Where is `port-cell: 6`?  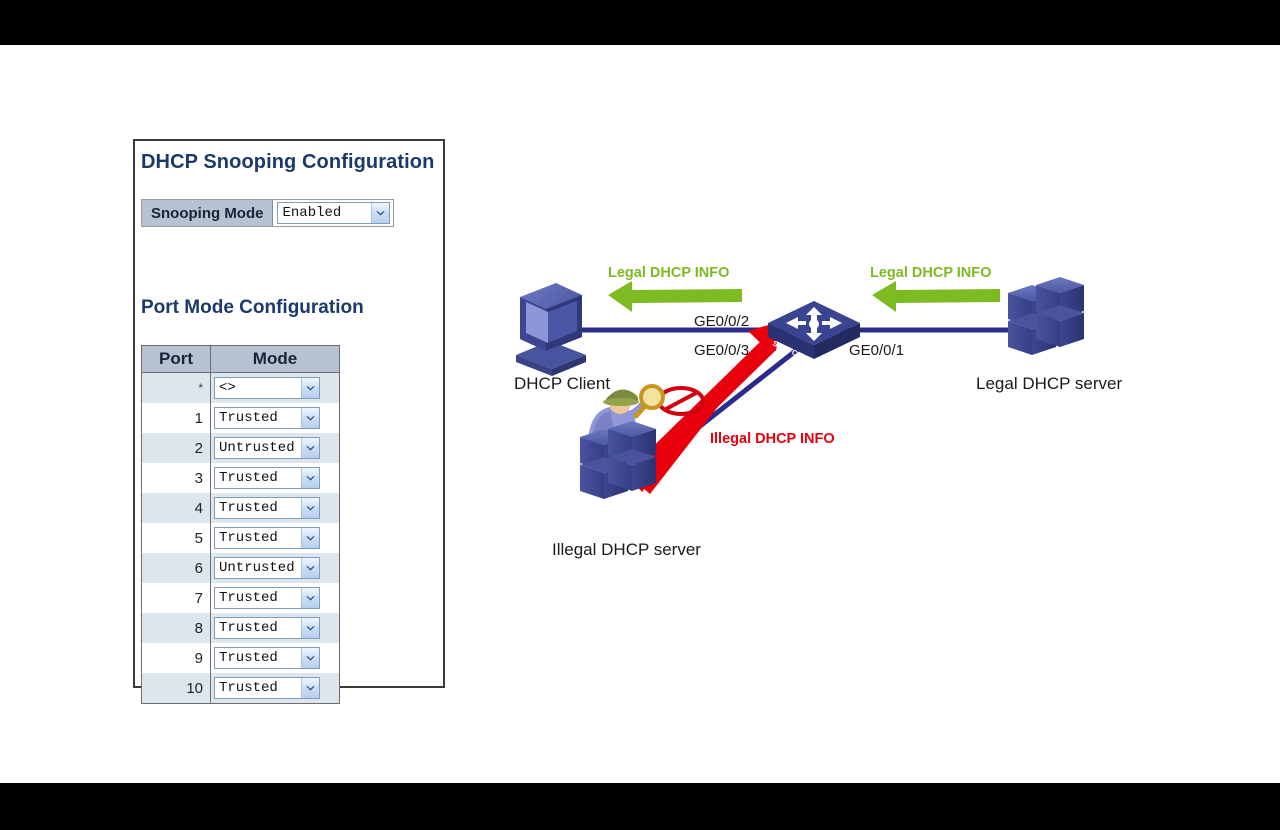
port-cell: 6 is located at coordinates (176, 568).